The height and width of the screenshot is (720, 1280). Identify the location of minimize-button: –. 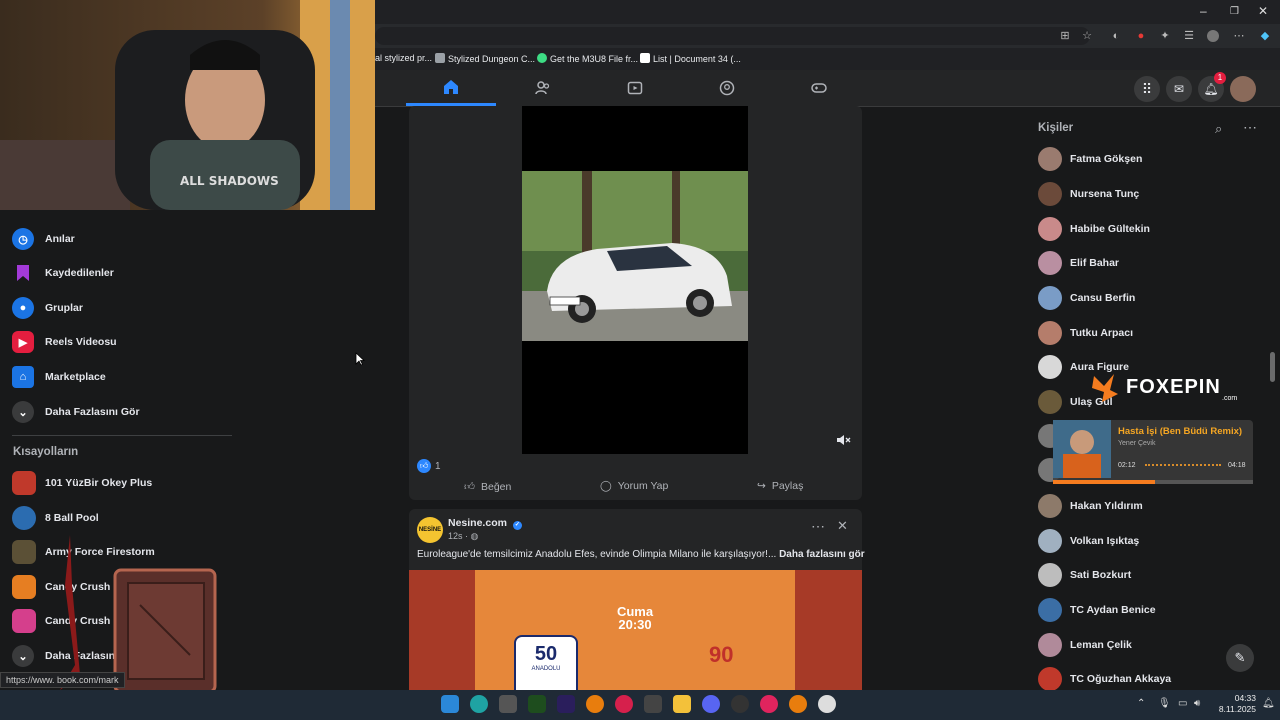
(1203, 11).